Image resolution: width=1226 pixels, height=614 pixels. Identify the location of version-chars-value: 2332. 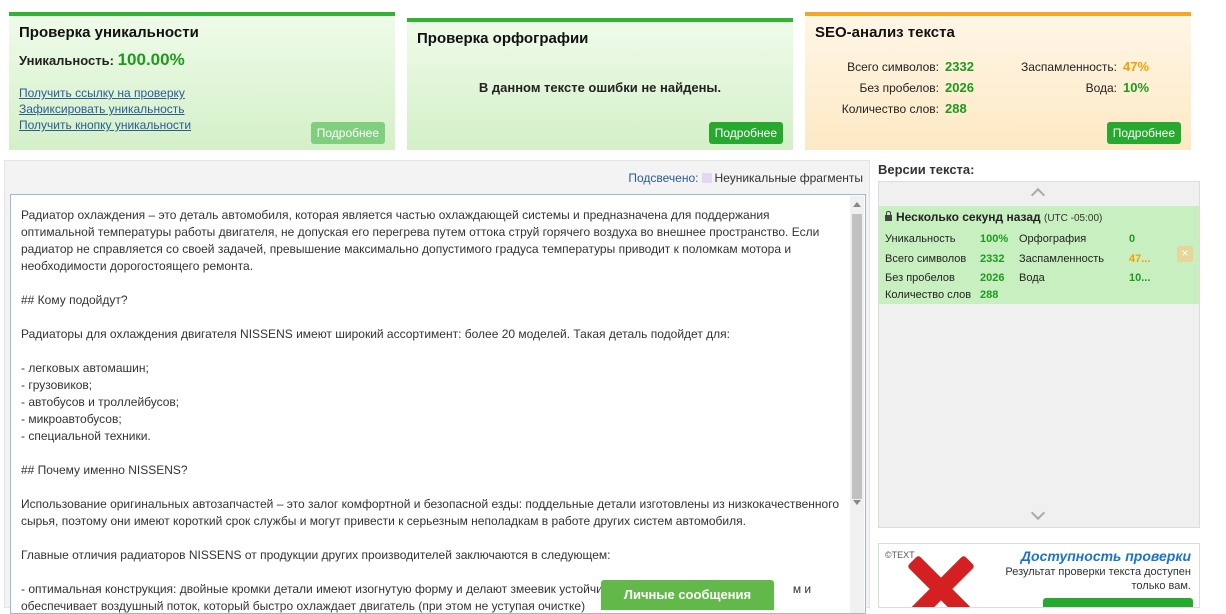
(992, 259).